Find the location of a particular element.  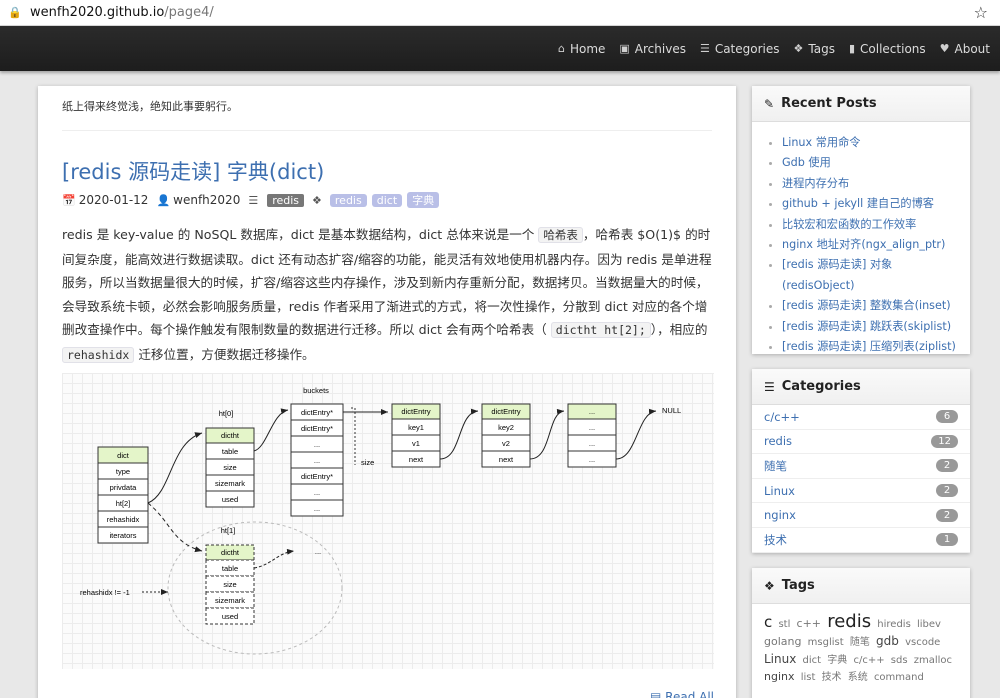

tag-link: sds is located at coordinates (899, 660).